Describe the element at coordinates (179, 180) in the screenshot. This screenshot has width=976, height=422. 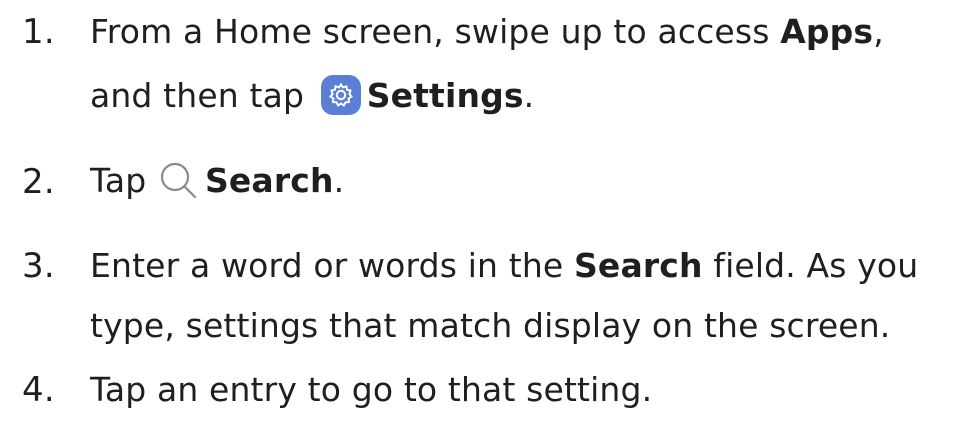
I see `search-icon` at that location.